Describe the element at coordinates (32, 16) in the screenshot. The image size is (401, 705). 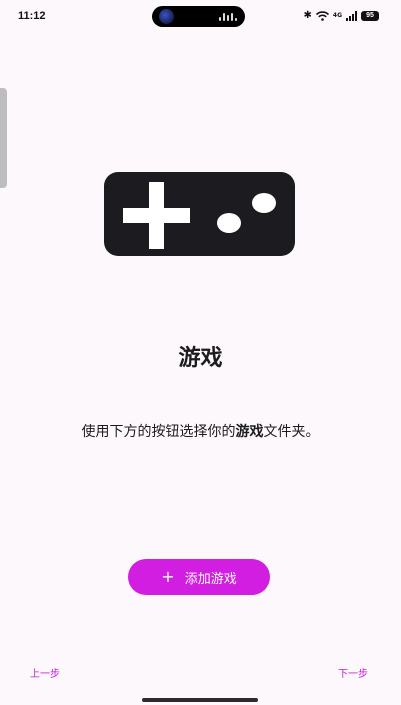
I see `status-time: 11:12` at that location.